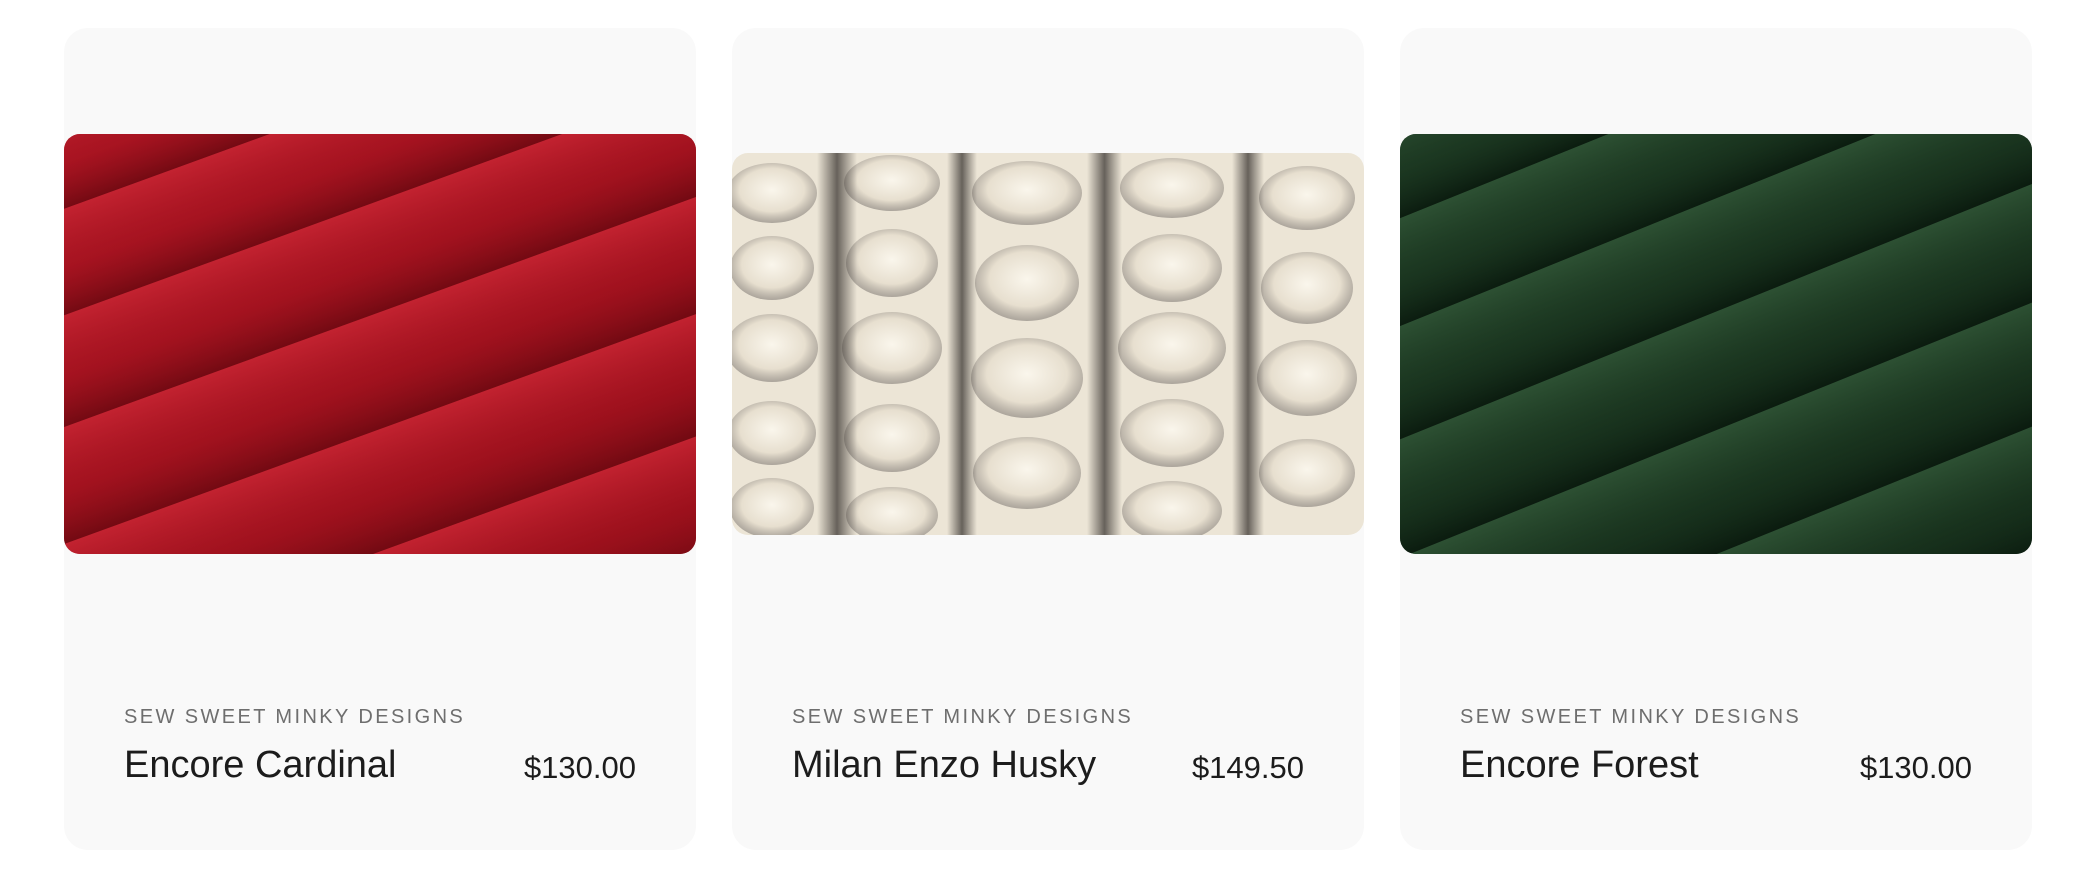 The height and width of the screenshot is (870, 2073). What do you see at coordinates (1247, 767) in the screenshot?
I see `product-price: $149.50` at bounding box center [1247, 767].